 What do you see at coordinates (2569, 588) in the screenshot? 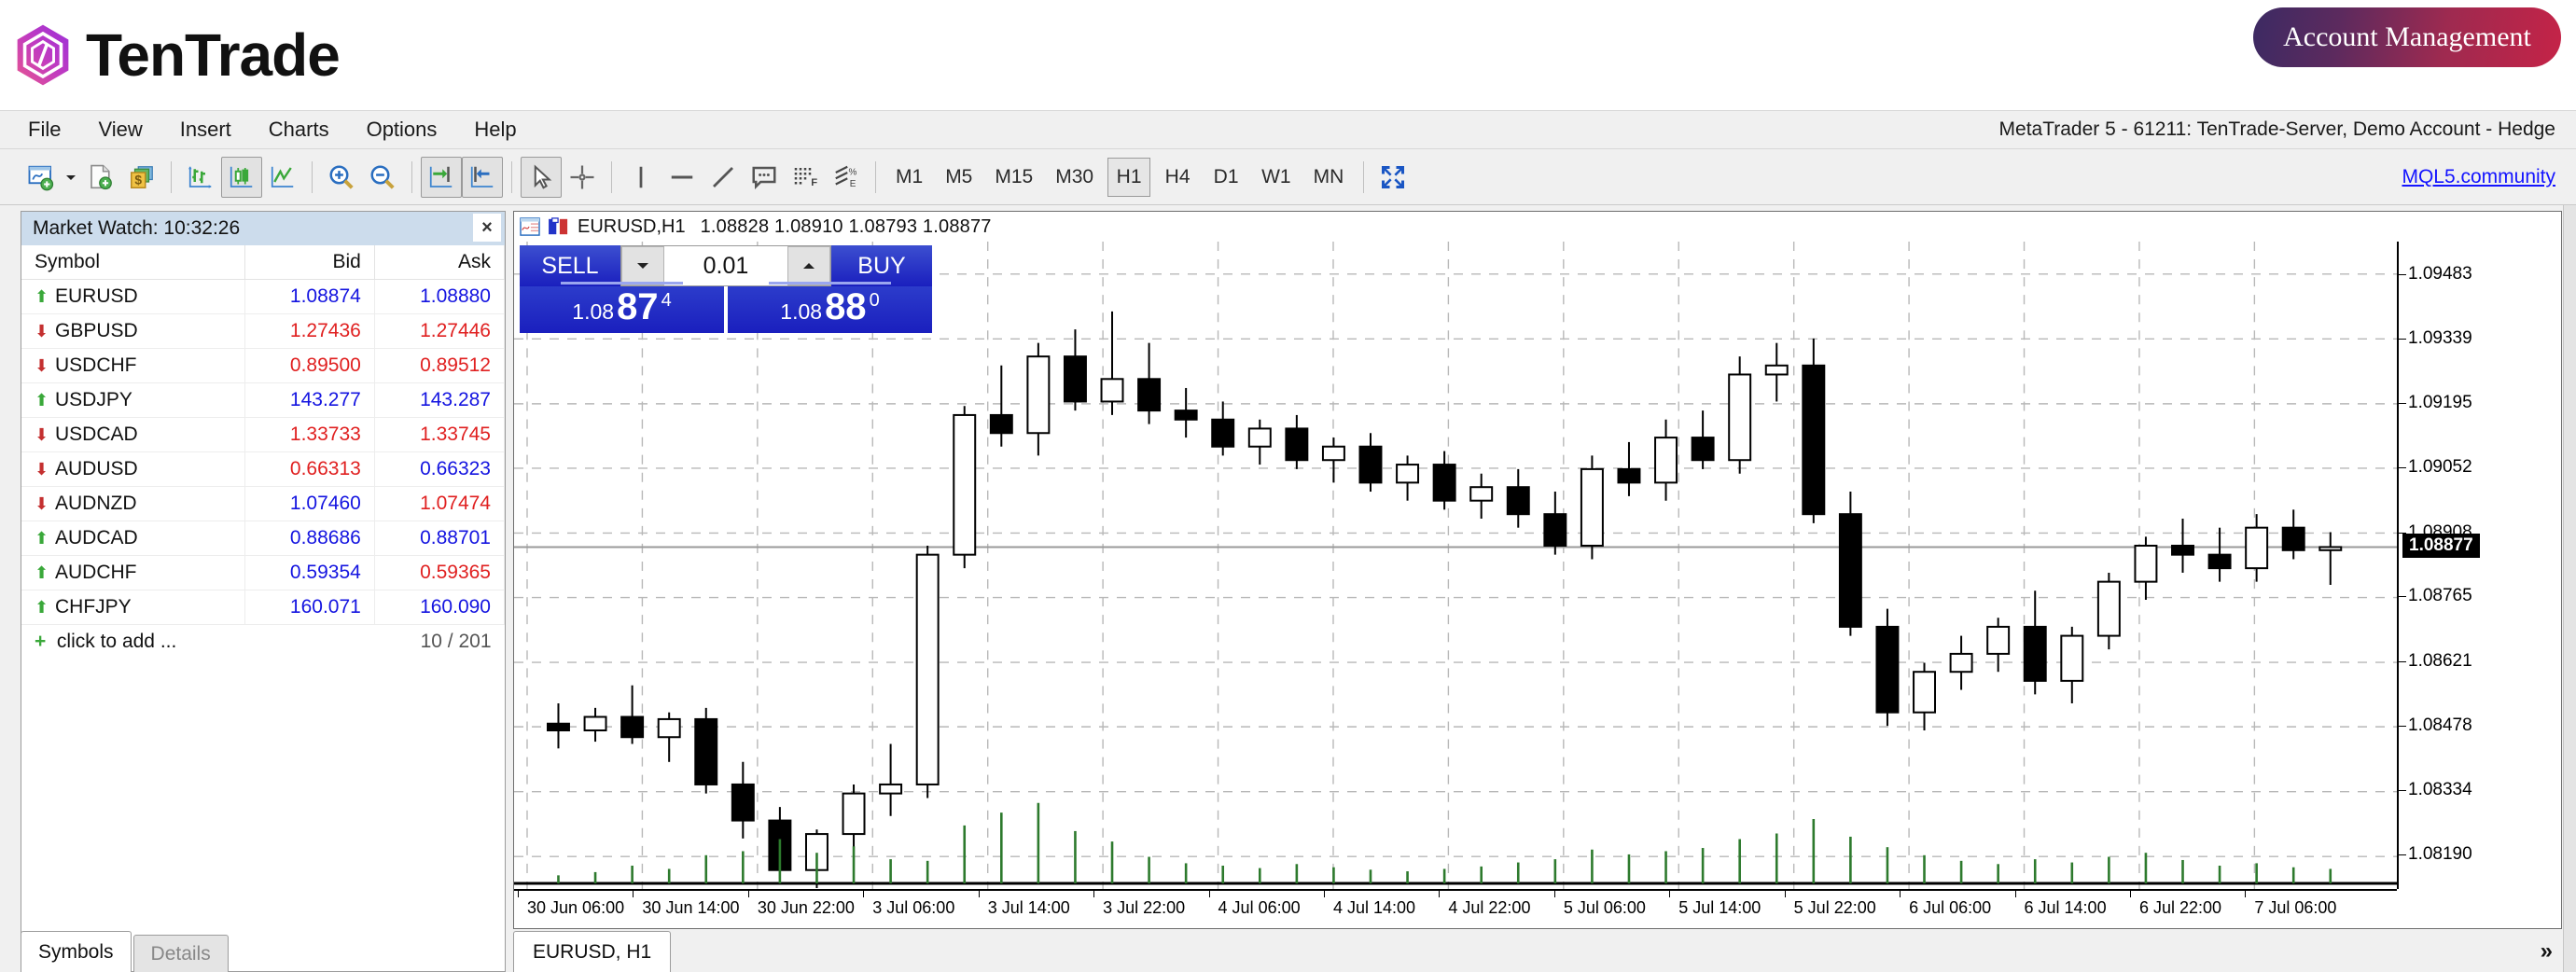
I see `right-scroll-rail` at bounding box center [2569, 588].